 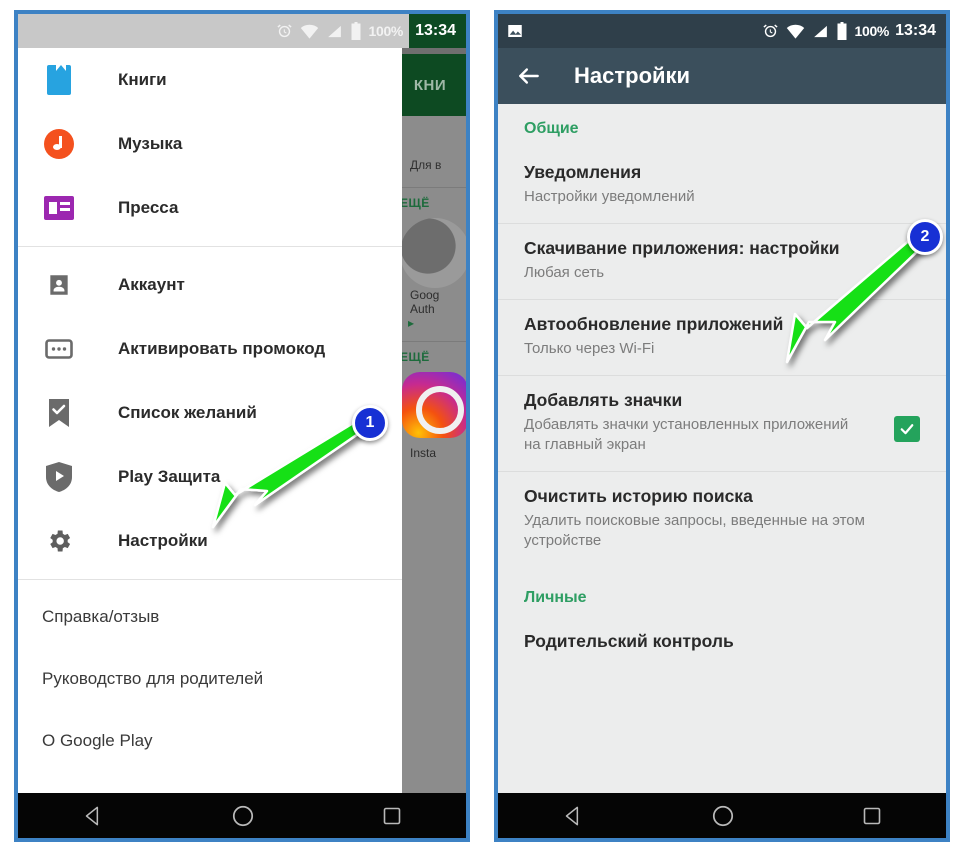 I want to click on section-heading-general: Общие, so click(x=551, y=128).